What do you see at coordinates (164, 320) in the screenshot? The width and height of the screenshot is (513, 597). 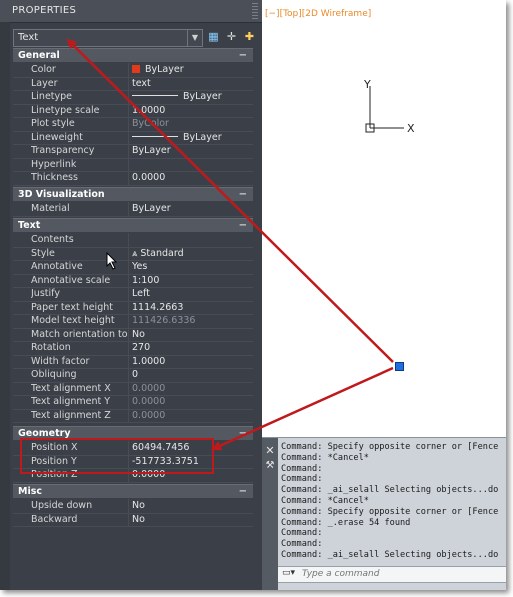 I see `property-value-text: 111426.6336` at bounding box center [164, 320].